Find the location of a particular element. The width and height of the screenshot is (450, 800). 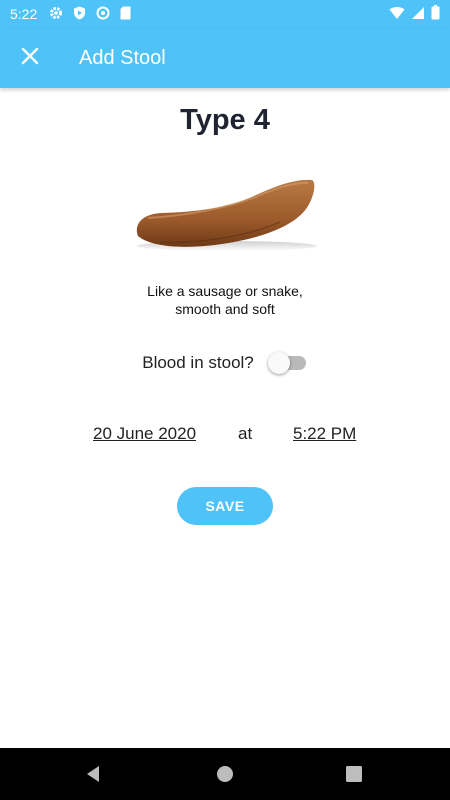

play-protect-icon is located at coordinates (79, 14).